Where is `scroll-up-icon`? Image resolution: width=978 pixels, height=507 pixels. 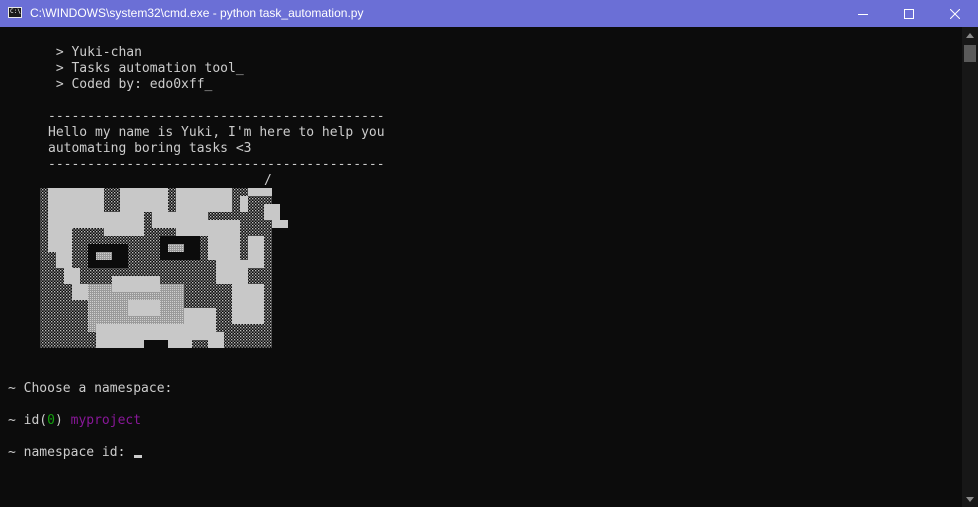
scroll-up-icon is located at coordinates (970, 35).